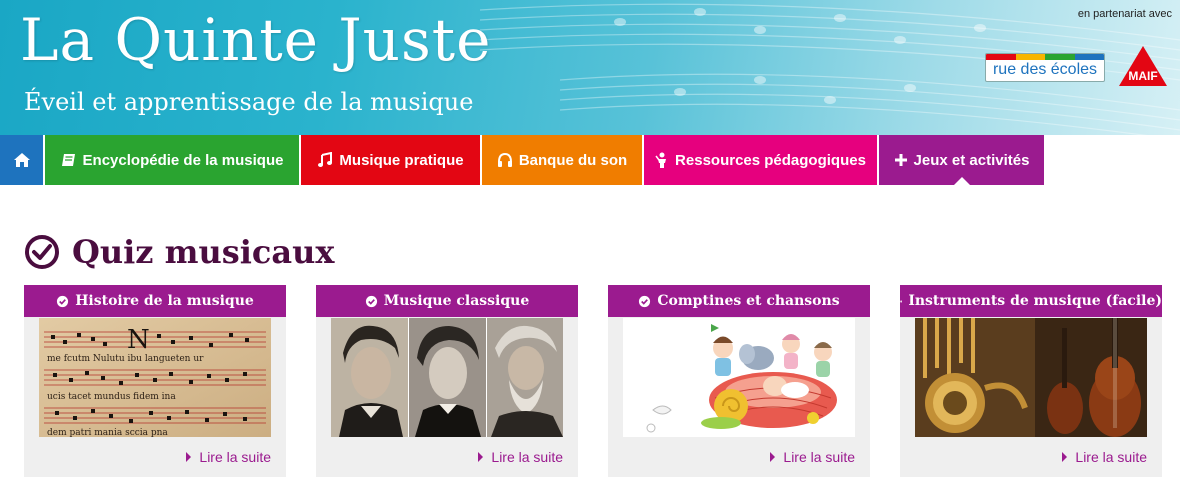  What do you see at coordinates (748, 301) in the screenshot?
I see `card-title: Comptines et chansons` at bounding box center [748, 301].